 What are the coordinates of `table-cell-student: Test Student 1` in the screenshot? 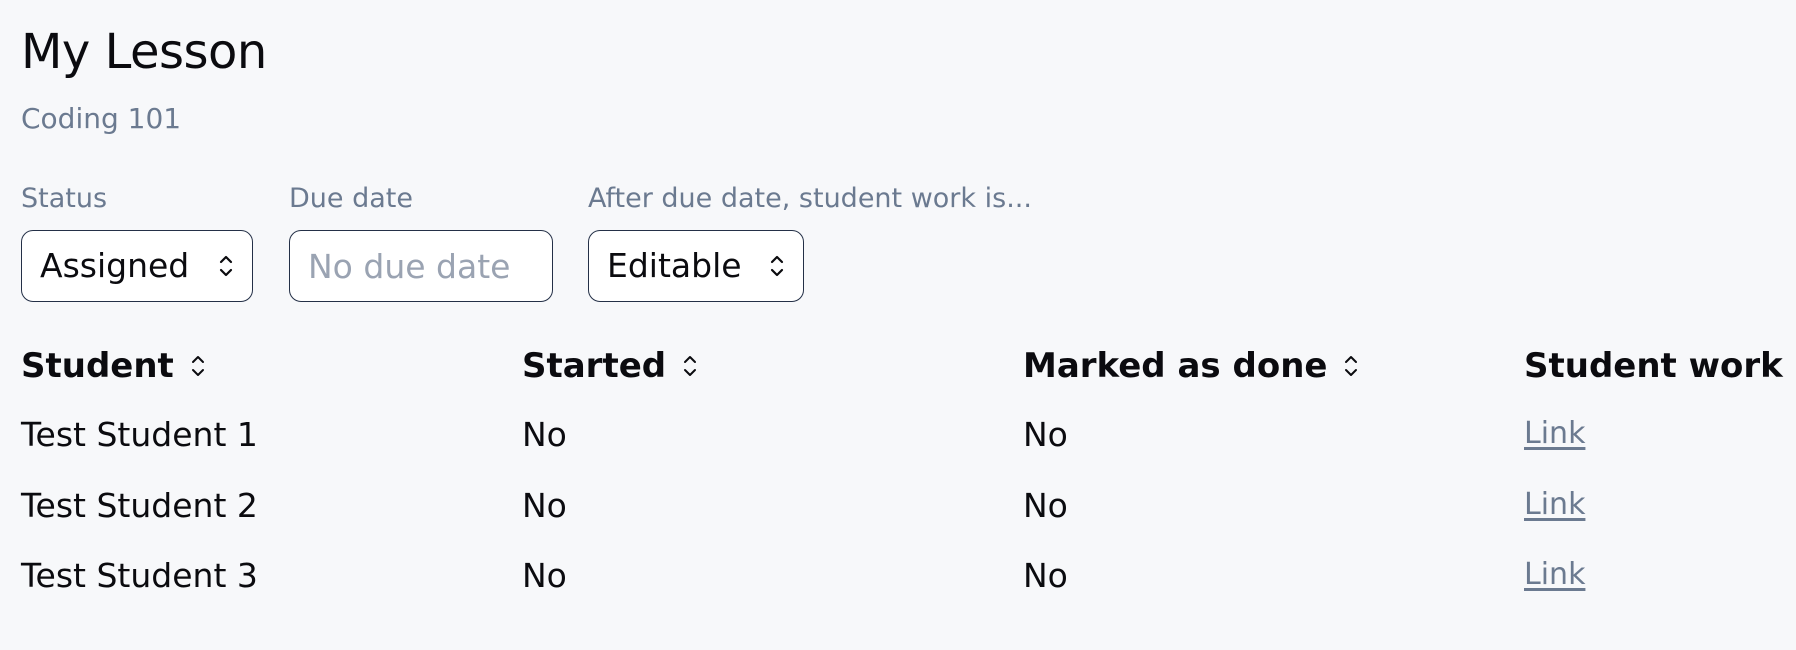 It's located at (139, 434).